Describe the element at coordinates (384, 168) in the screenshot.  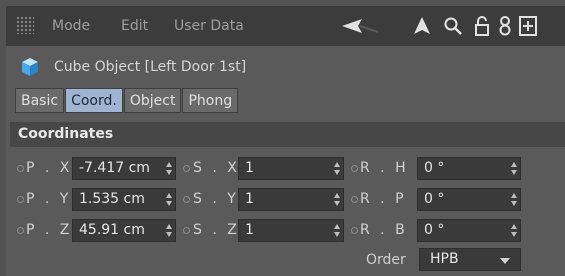
I see `rotation-label: R . H` at that location.